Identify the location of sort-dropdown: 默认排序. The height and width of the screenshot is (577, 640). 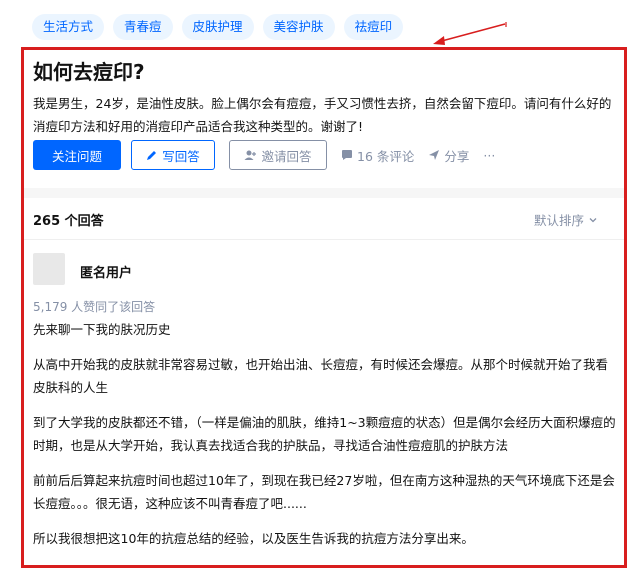
(566, 219).